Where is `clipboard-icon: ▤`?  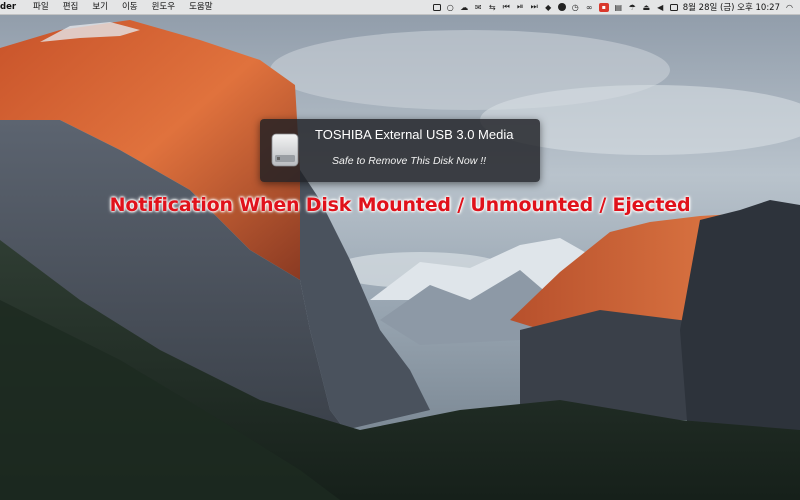
clipboard-icon: ▤ is located at coordinates (618, 7).